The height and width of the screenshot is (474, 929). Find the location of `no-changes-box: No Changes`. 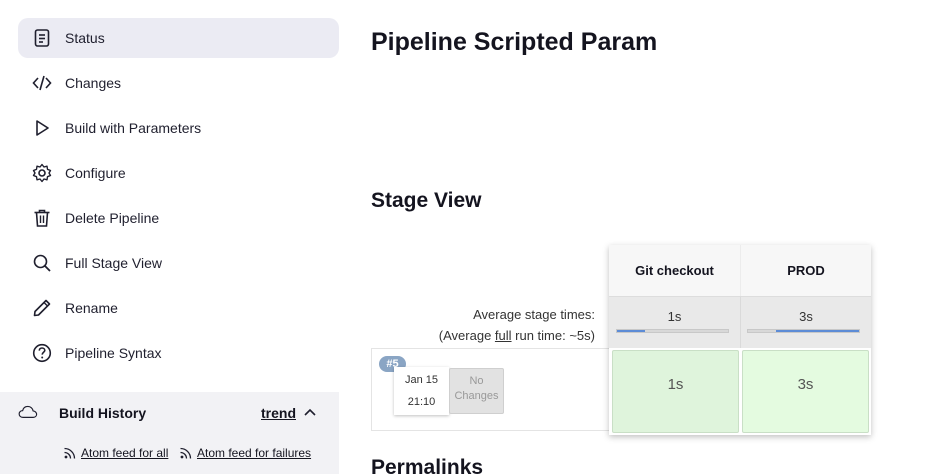

no-changes-box: No Changes is located at coordinates (476, 391).